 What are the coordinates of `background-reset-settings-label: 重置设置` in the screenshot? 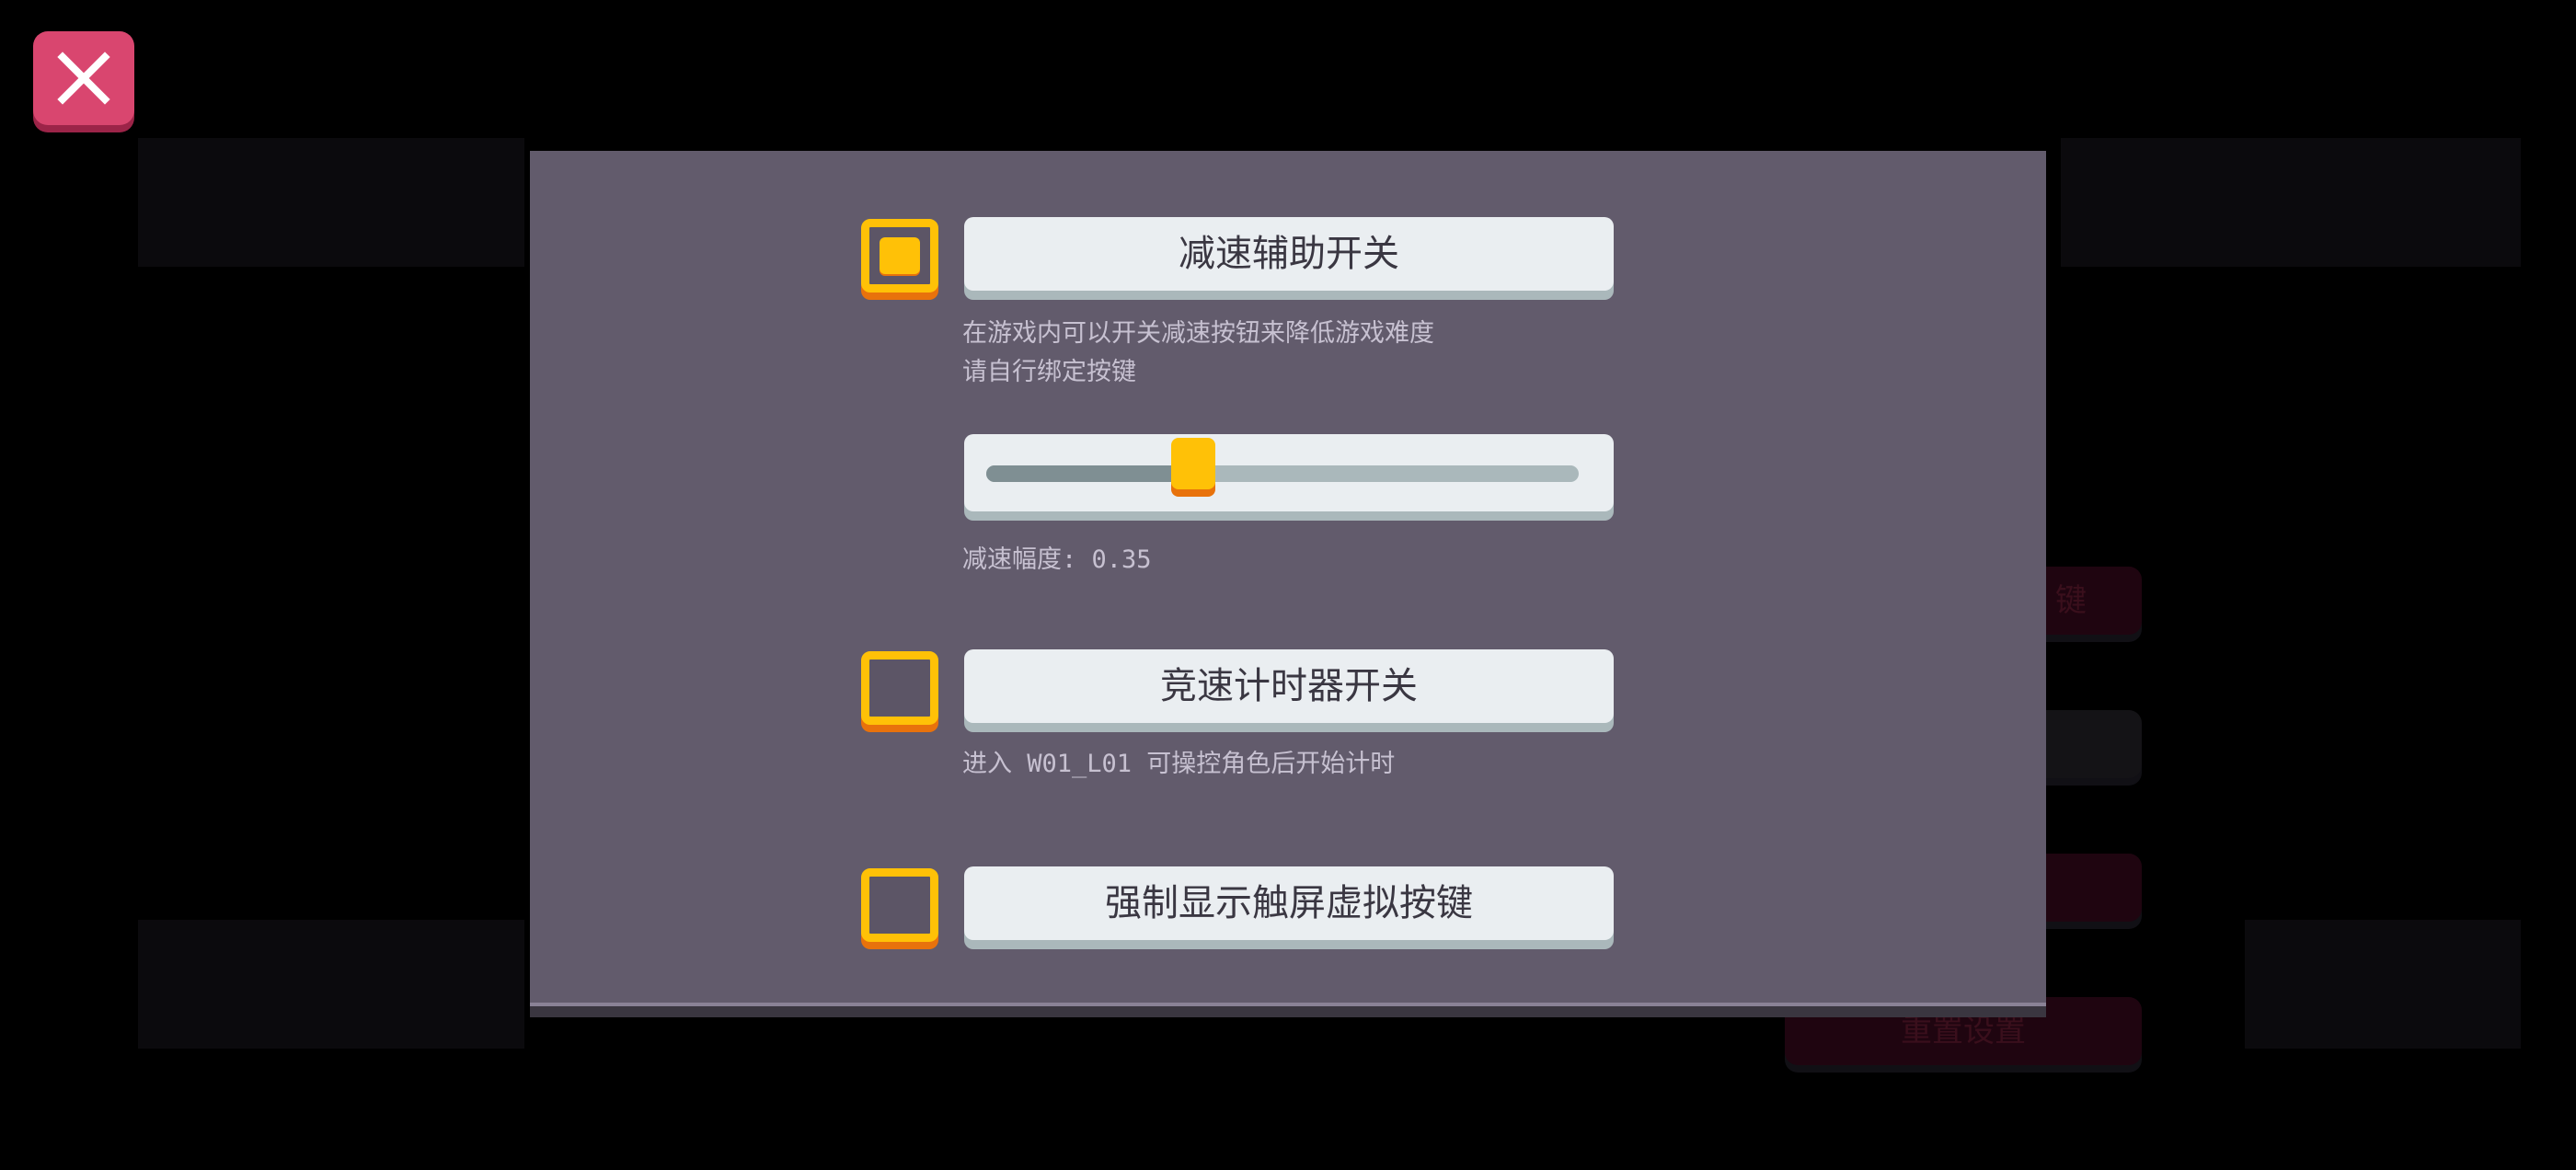 It's located at (1963, 1031).